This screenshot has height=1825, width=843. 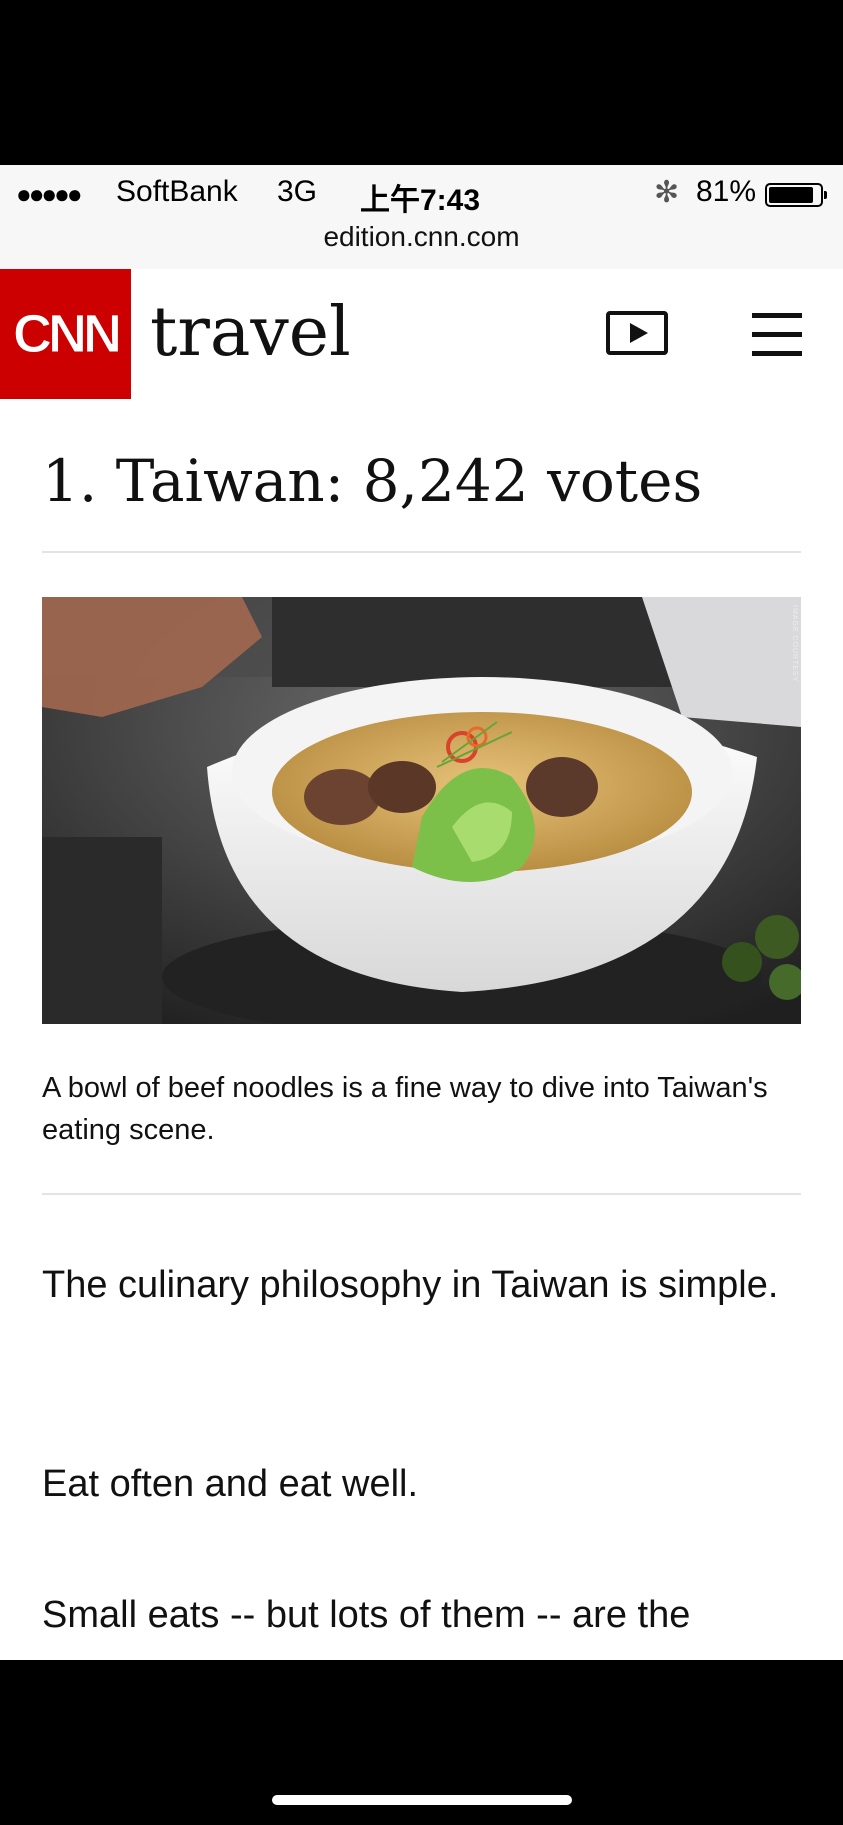 I want to click on clock: 上午7:43, so click(x=420, y=200).